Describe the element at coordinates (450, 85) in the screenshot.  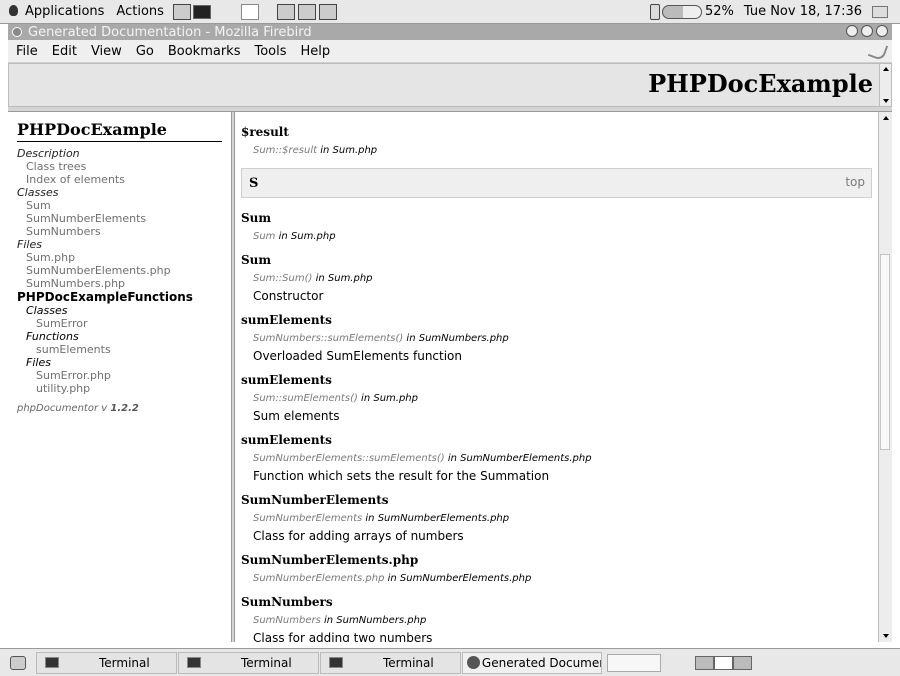
I see `header-frame: PHPDocExample` at that location.